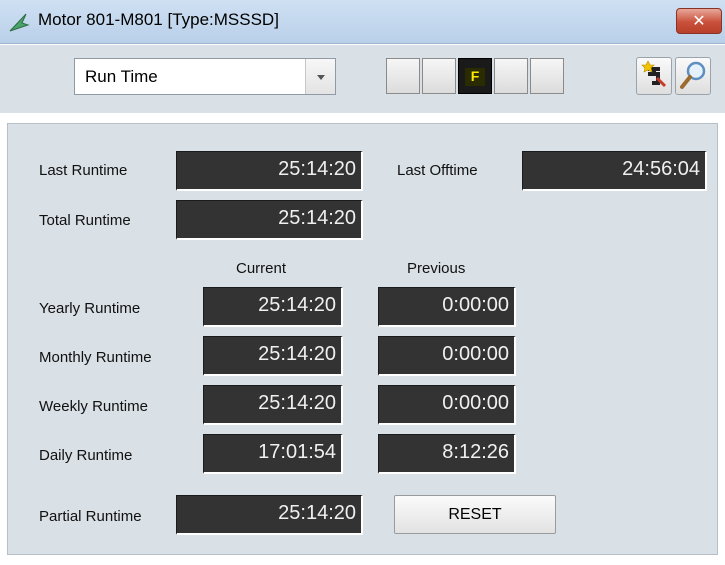 This screenshot has height=565, width=725. Describe the element at coordinates (362, 79) in the screenshot. I see `toolbar: Run Time F` at that location.